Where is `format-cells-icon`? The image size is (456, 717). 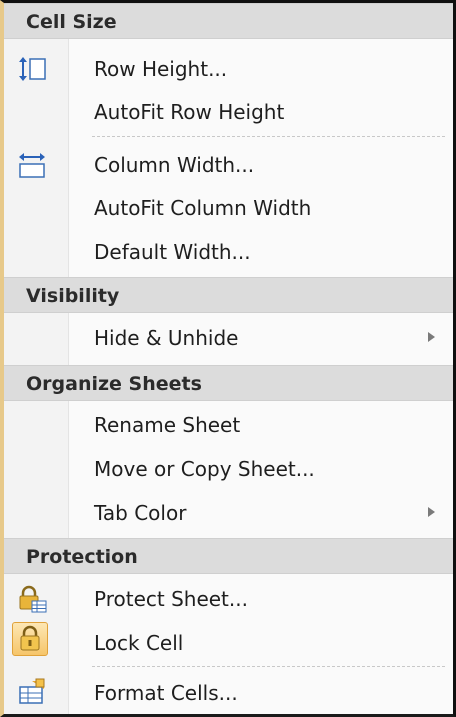
format-cells-icon is located at coordinates (32, 693).